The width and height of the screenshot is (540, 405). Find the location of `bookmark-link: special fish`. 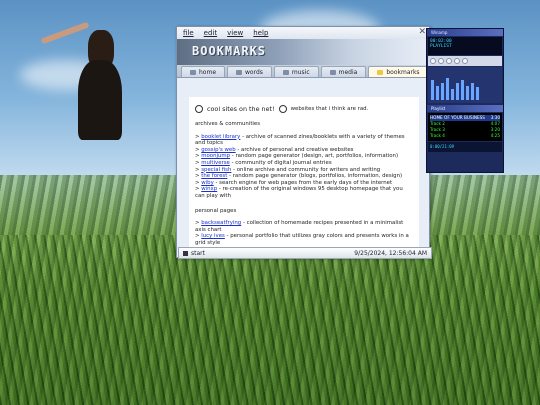

bookmark-link: special fish is located at coordinates (216, 170).